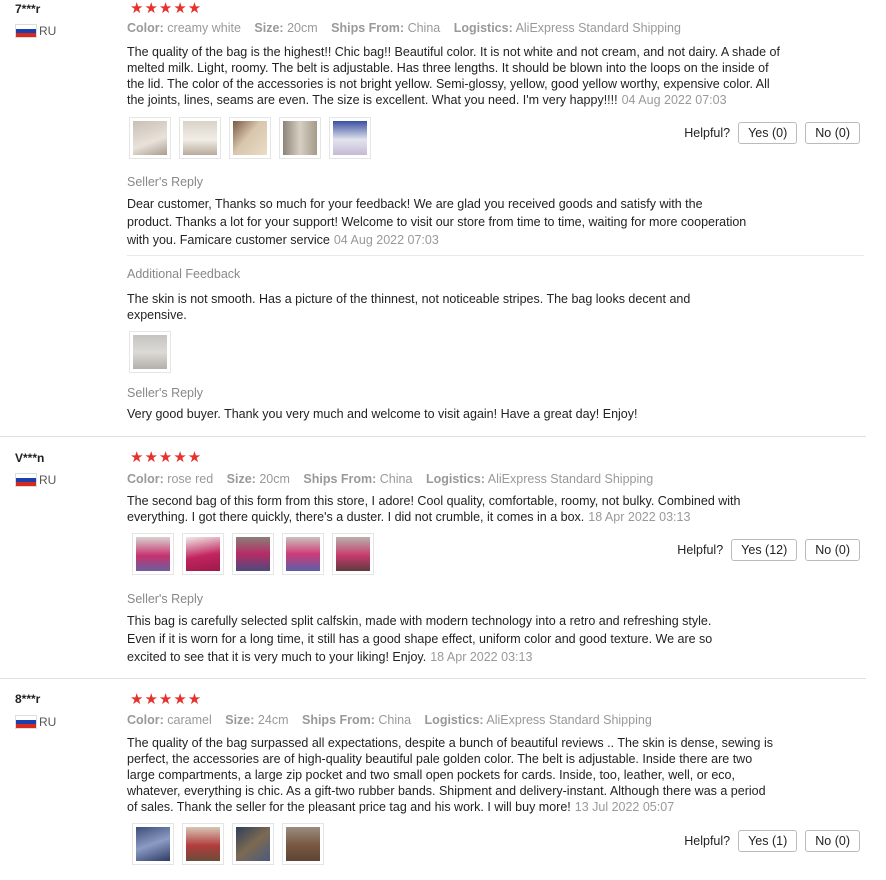 Image resolution: width=886 pixels, height=880 pixels. I want to click on color-value: creamy white, so click(204, 28).